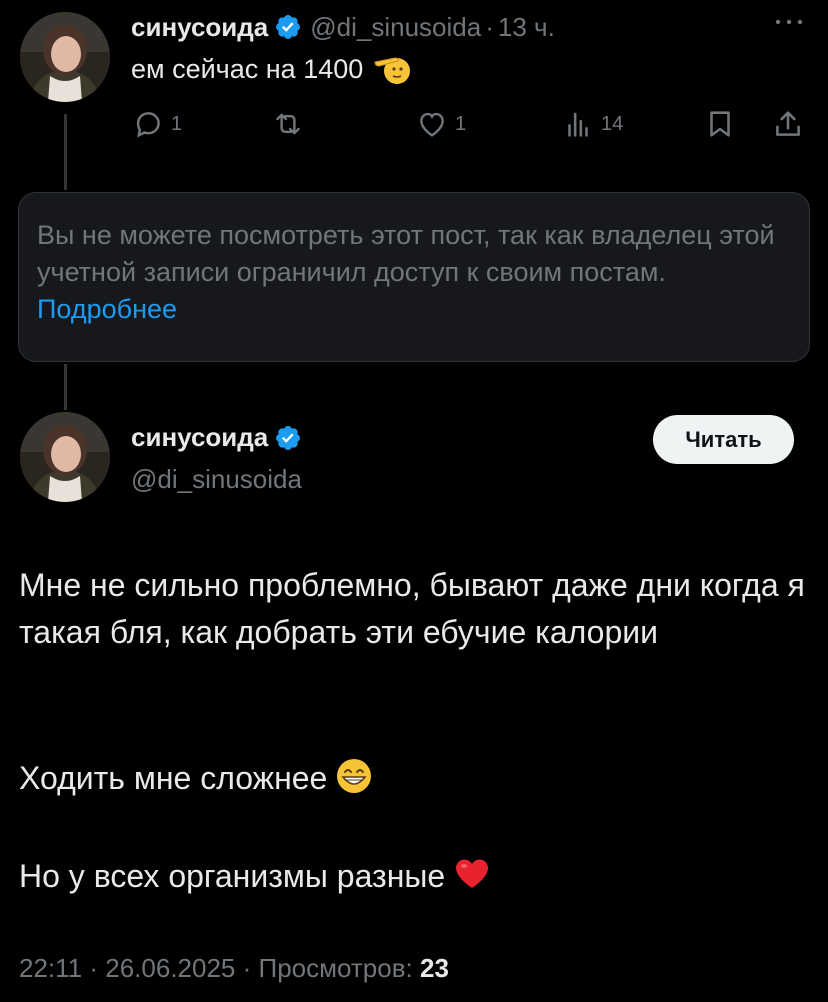 This screenshot has width=828, height=1002. Describe the element at coordinates (177, 123) in the screenshot. I see `reply-count: 1` at that location.